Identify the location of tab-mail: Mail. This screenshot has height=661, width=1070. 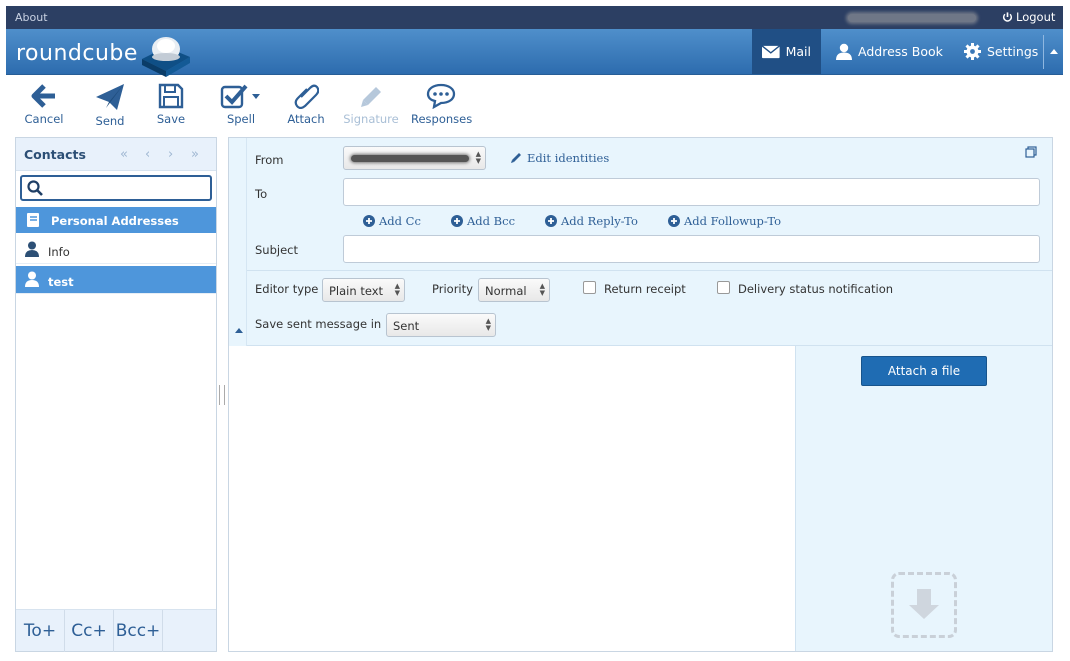
(786, 51).